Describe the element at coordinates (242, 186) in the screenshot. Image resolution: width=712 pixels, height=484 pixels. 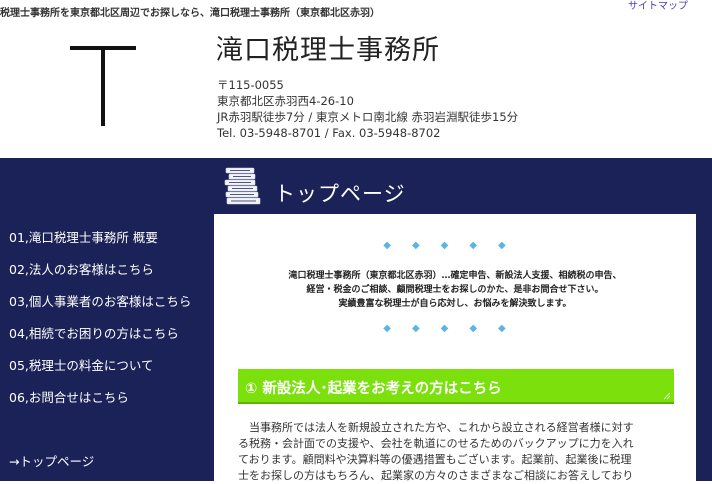
I see `stacked-books-icon` at that location.